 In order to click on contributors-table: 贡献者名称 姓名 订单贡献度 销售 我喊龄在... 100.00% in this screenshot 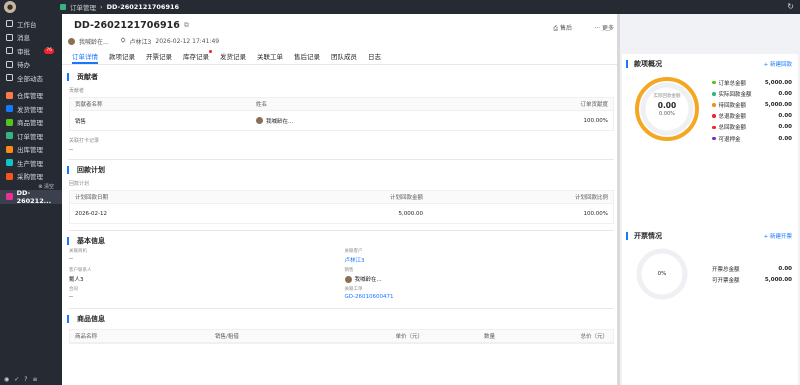, I will do `click(341, 114)`.